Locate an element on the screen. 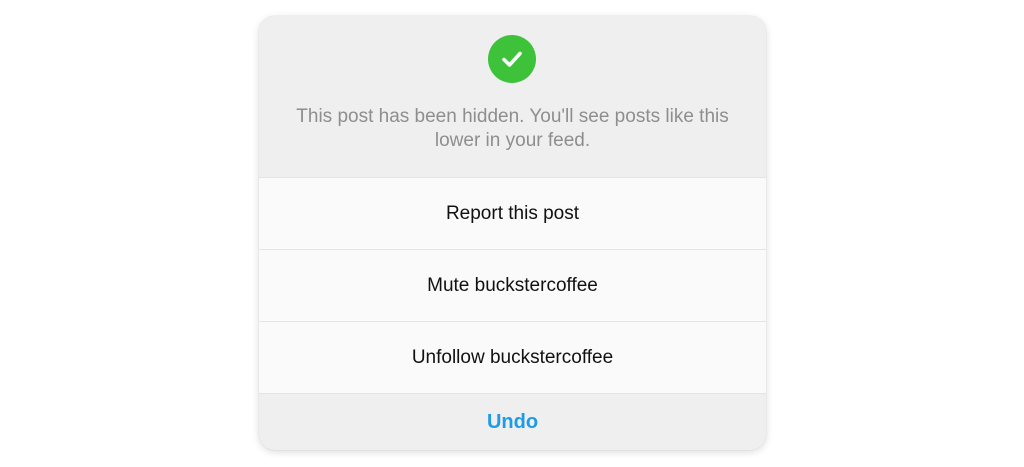 The height and width of the screenshot is (467, 1024). unfollow-account-button: Unfollow buckstercoffee is located at coordinates (512, 357).